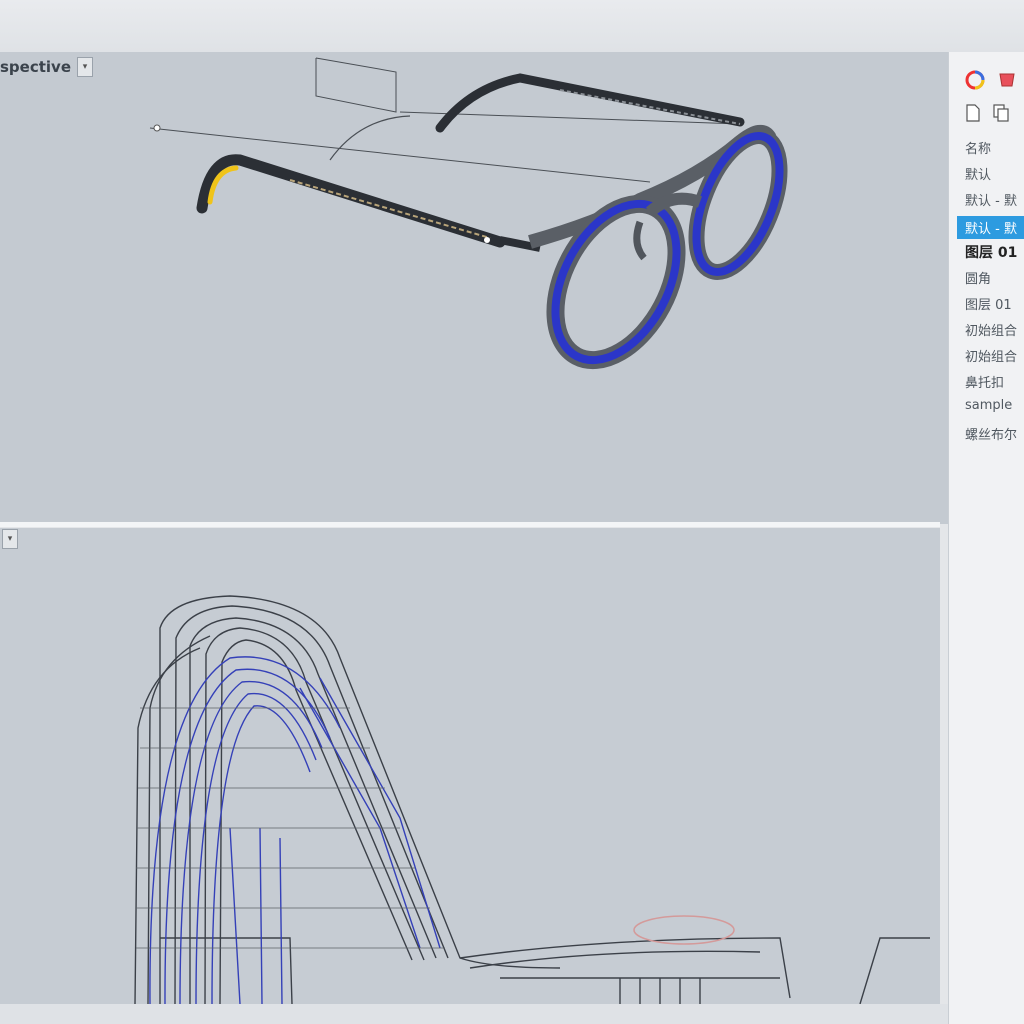  I want to click on layer-item: sample, so click(988, 405).